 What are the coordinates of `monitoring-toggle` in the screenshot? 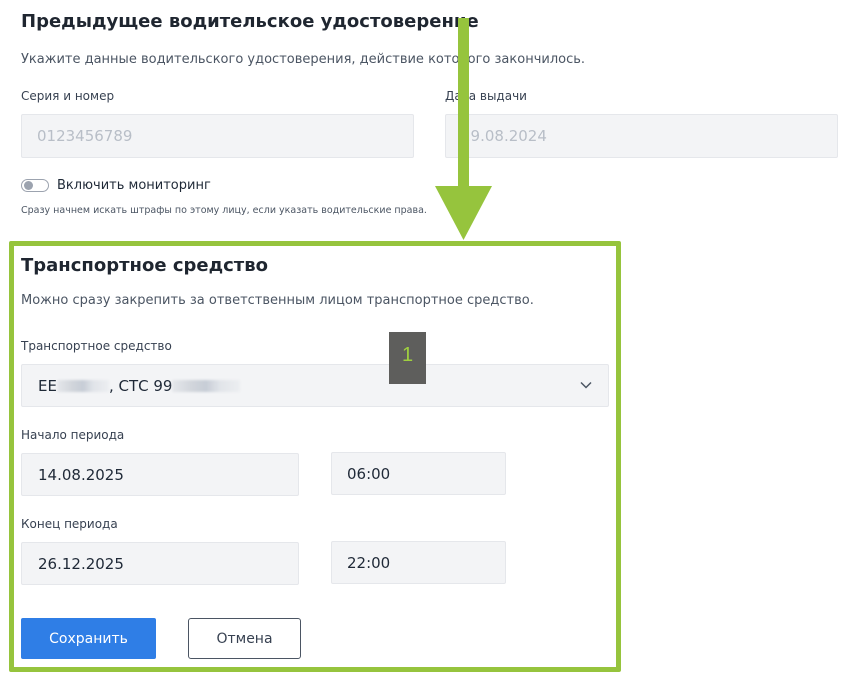 It's located at (35, 185).